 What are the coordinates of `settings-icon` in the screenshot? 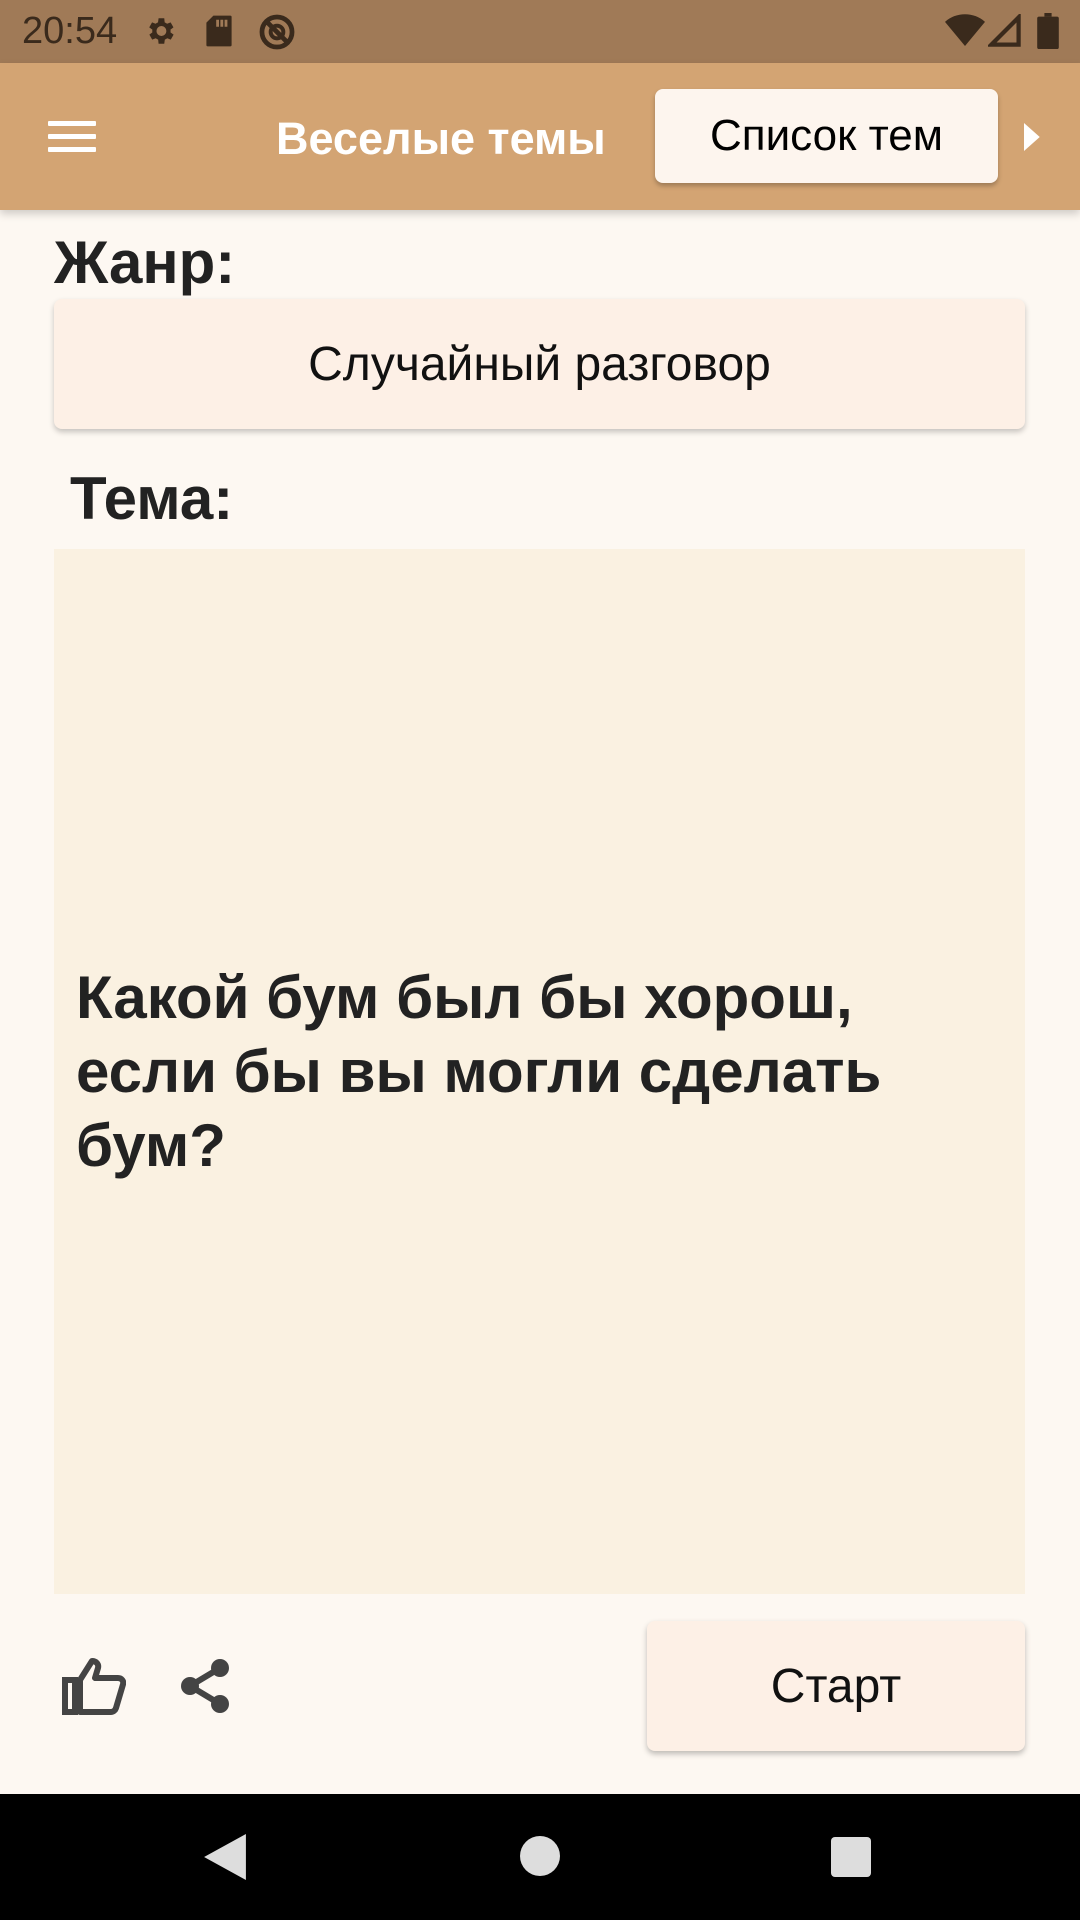 It's located at (161, 31).